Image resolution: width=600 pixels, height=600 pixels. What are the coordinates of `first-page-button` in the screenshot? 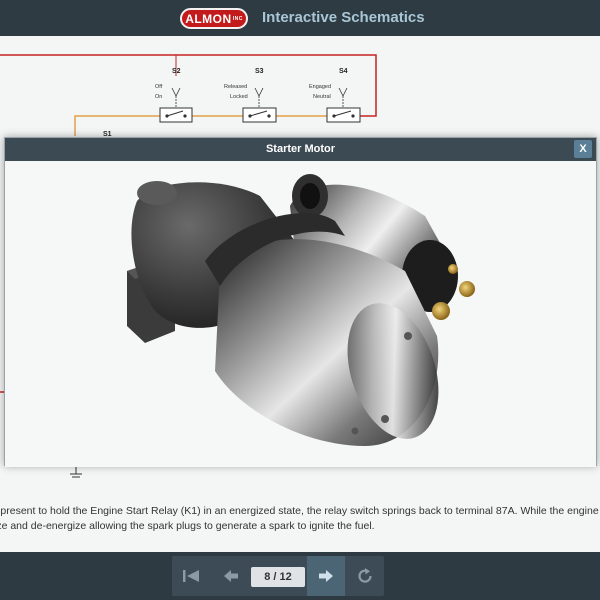 It's located at (191, 576).